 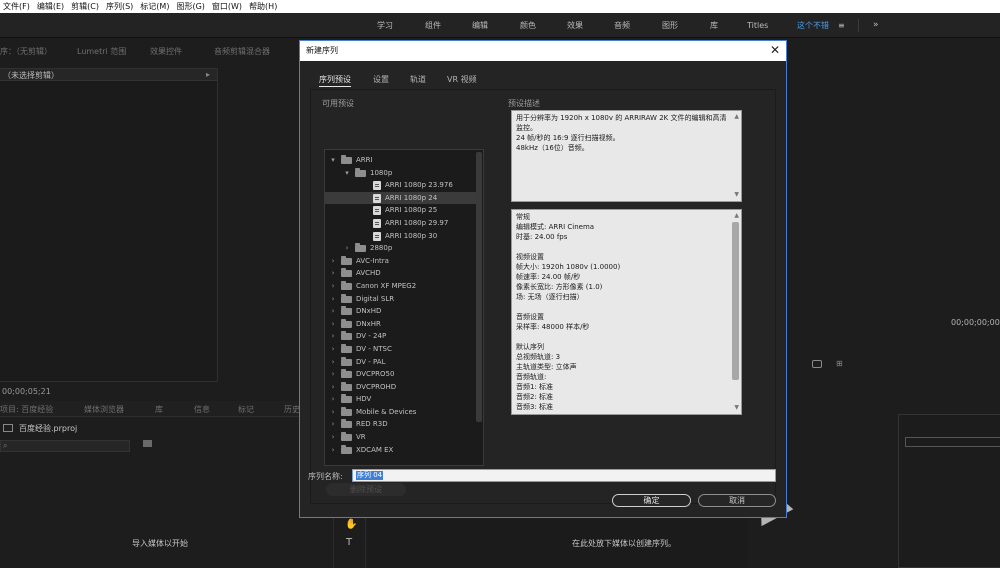 I want to click on menu-file: 文件(F), so click(x=17, y=6).